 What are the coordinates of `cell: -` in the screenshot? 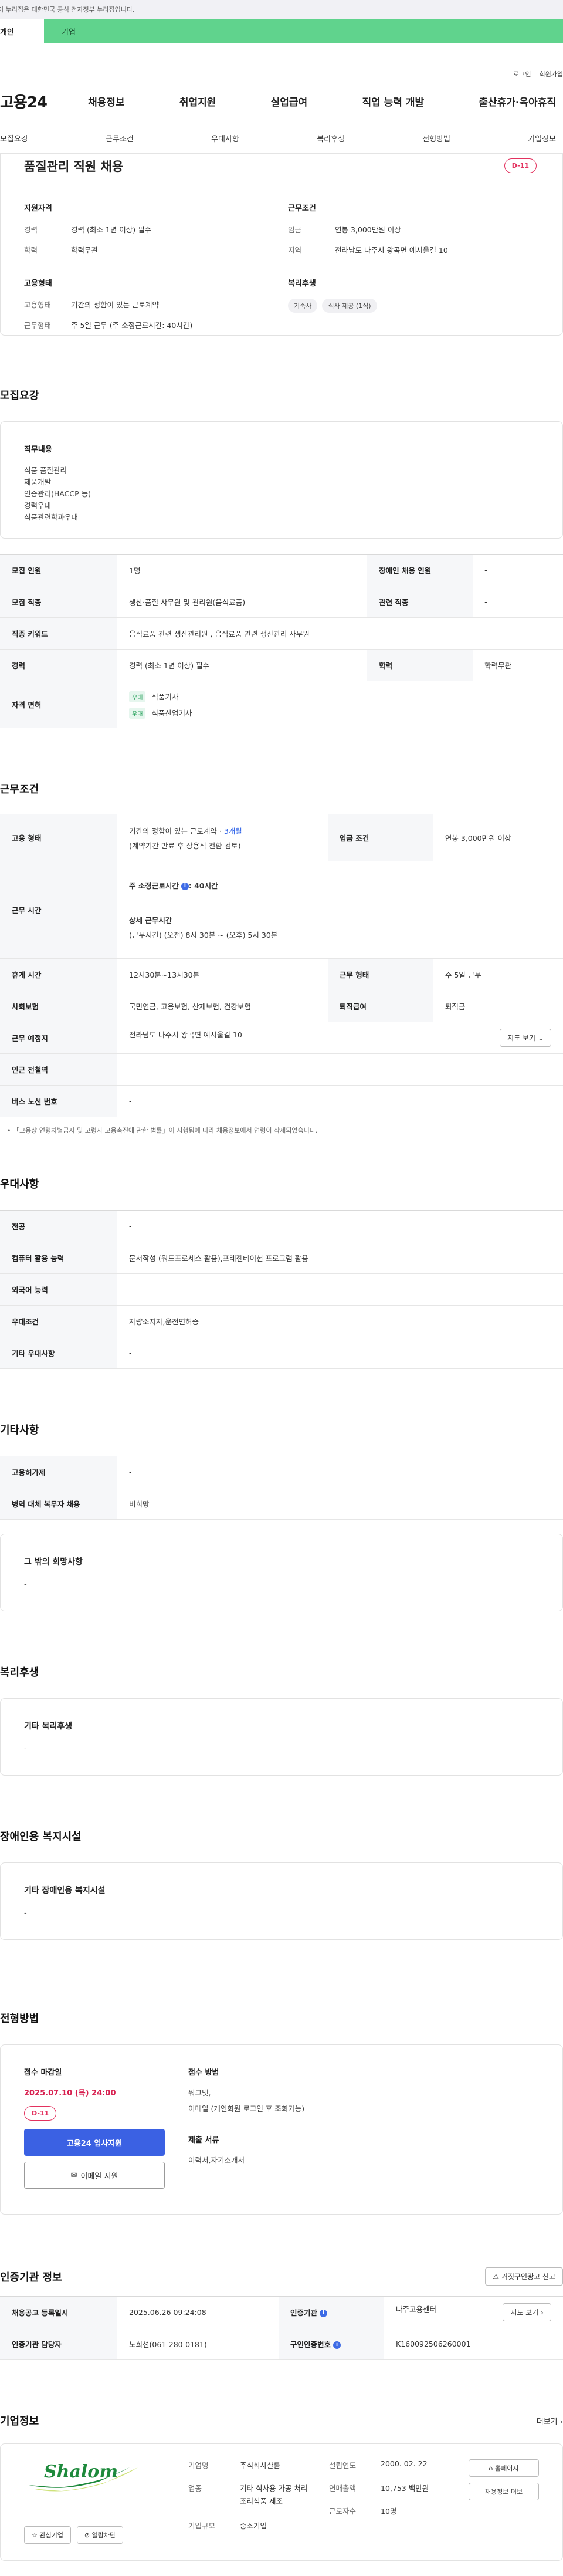 It's located at (340, 1353).